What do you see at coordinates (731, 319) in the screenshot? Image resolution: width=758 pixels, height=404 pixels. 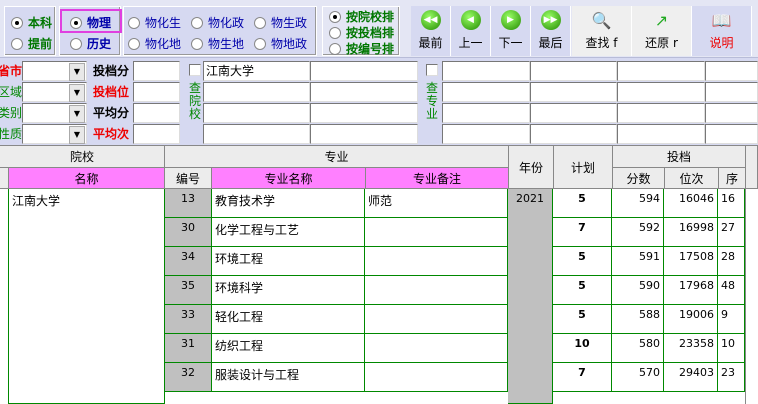 I see `cell-seq: 9` at bounding box center [731, 319].